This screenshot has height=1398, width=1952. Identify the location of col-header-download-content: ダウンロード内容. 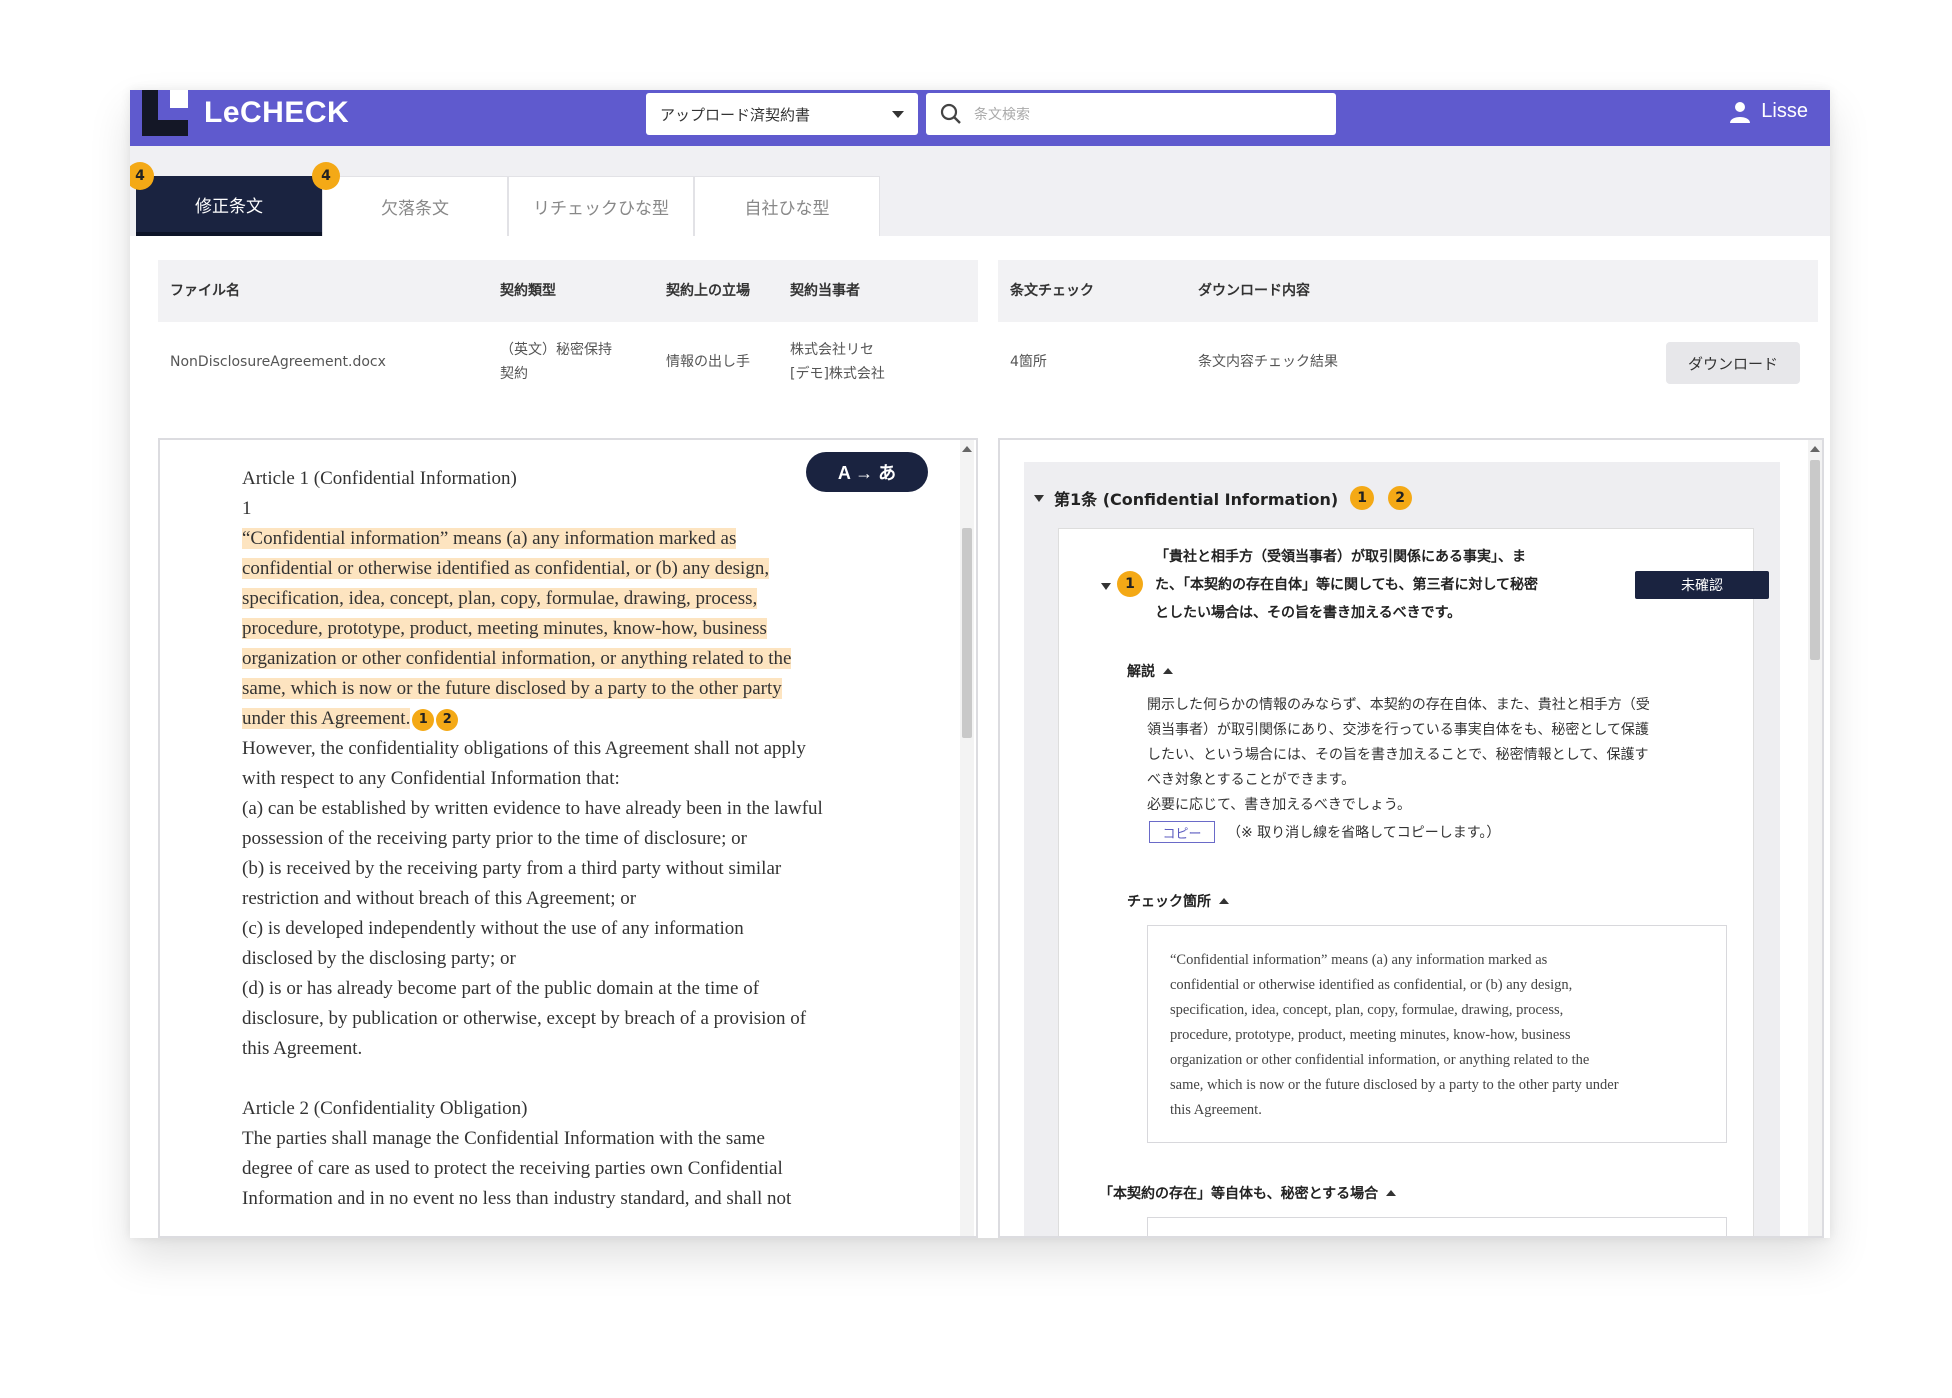
(1254, 291).